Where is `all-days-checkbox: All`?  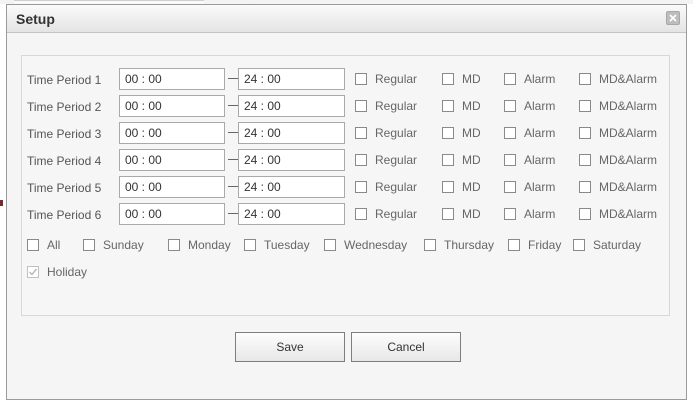 all-days-checkbox: All is located at coordinates (43, 245).